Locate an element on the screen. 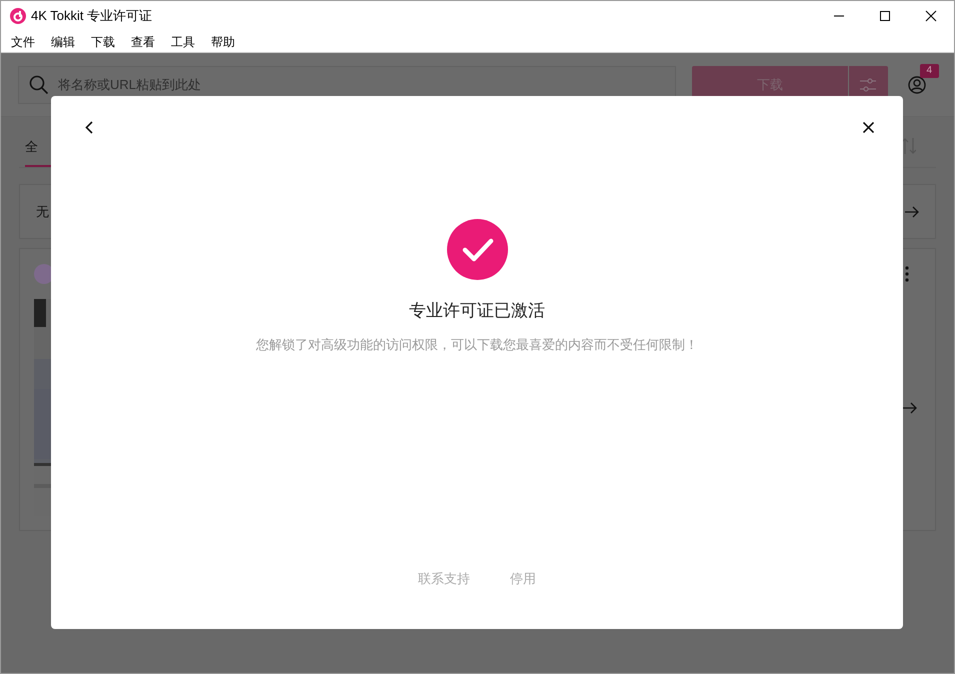  back-icon is located at coordinates (89, 127).